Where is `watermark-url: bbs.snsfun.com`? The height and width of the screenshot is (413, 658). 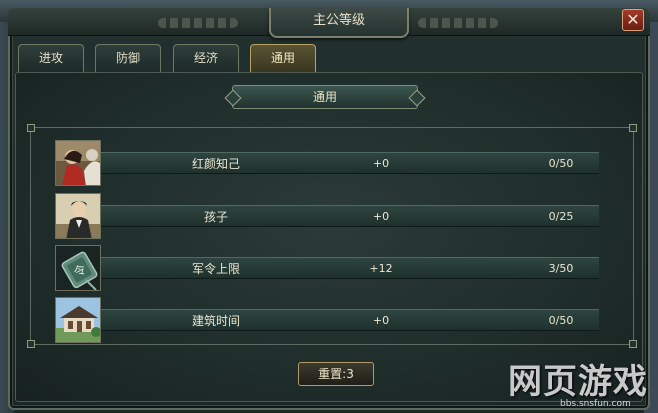
watermark-url: bbs.snsfun.com is located at coordinates (595, 404).